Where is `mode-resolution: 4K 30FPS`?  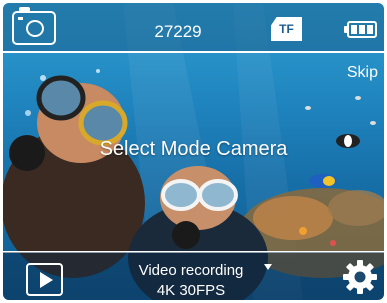 mode-resolution: 4K 30FPS is located at coordinates (191, 290).